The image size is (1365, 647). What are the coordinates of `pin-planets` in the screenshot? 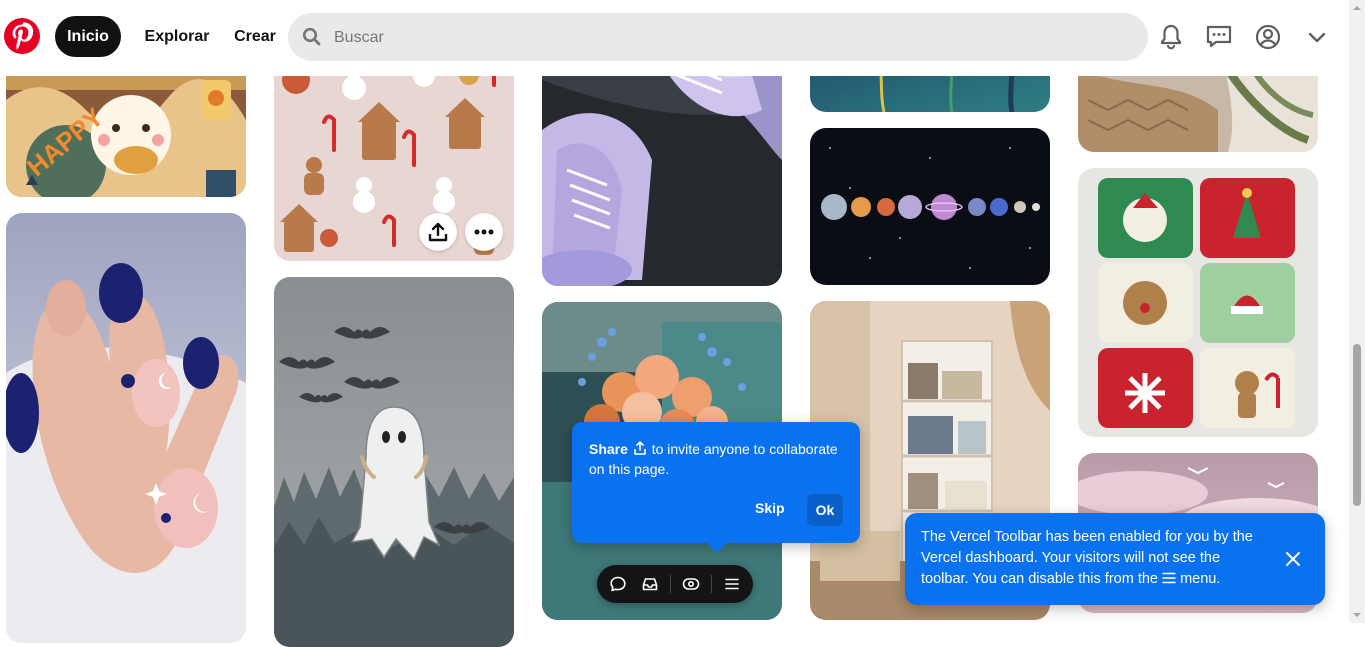 It's located at (930, 206).